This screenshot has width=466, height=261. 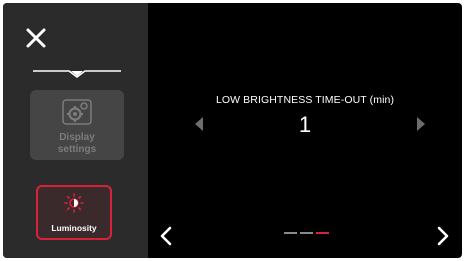 I want to click on setting-value: 1, so click(x=305, y=124).